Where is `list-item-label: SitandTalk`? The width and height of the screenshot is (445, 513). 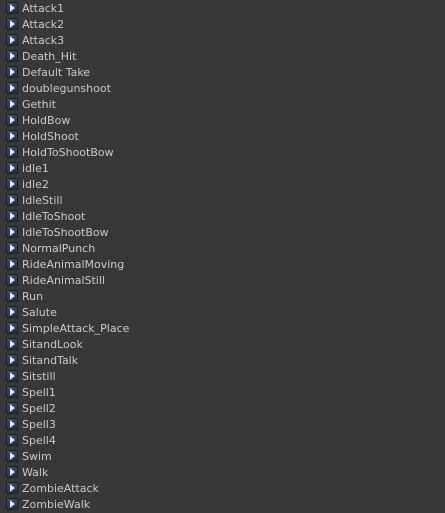 list-item-label: SitandTalk is located at coordinates (50, 360).